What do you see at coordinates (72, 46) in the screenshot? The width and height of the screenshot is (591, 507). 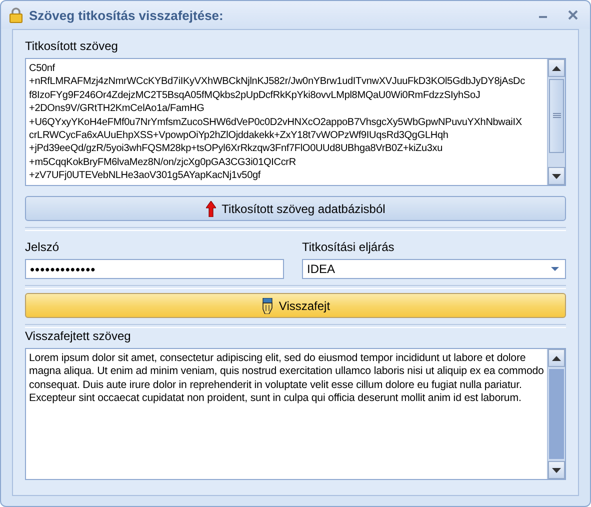 I see `encrypted-text-label: Titkosított szöveg` at bounding box center [72, 46].